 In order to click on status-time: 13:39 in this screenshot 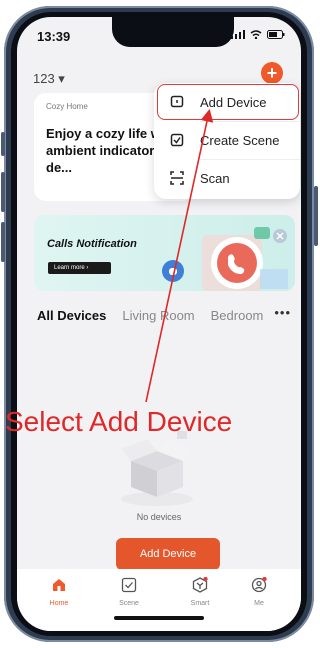, I will do `click(54, 36)`.